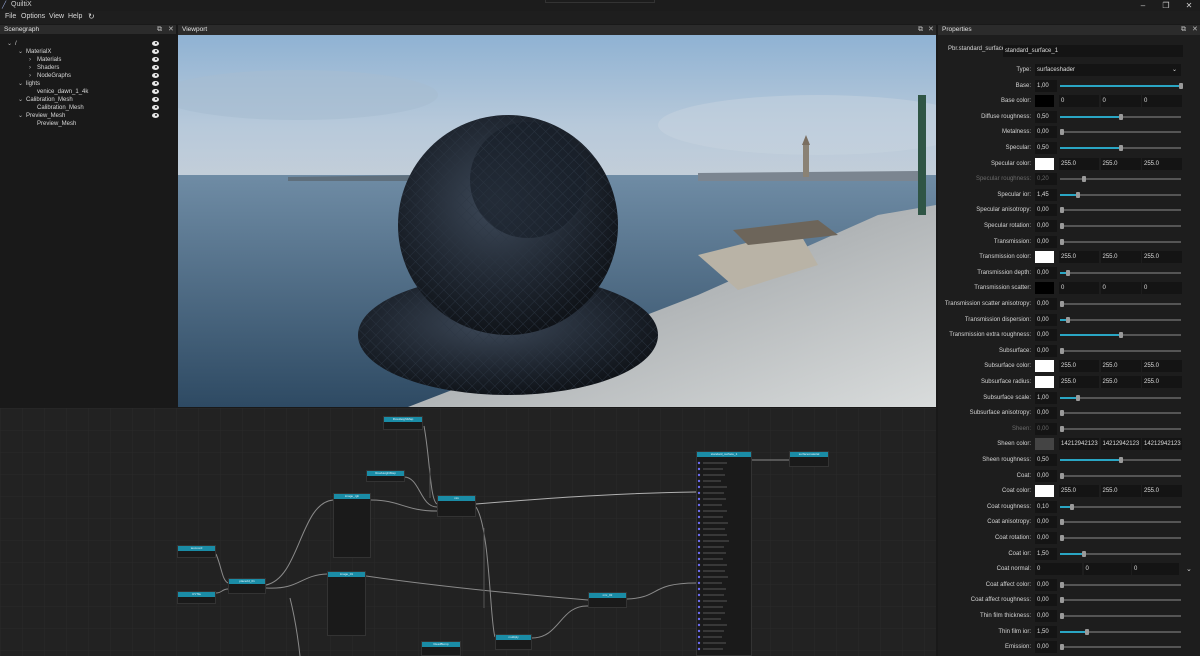 The height and width of the screenshot is (656, 1200). Describe the element at coordinates (513, 642) in the screenshot. I see `graph-node: multiply` at that location.